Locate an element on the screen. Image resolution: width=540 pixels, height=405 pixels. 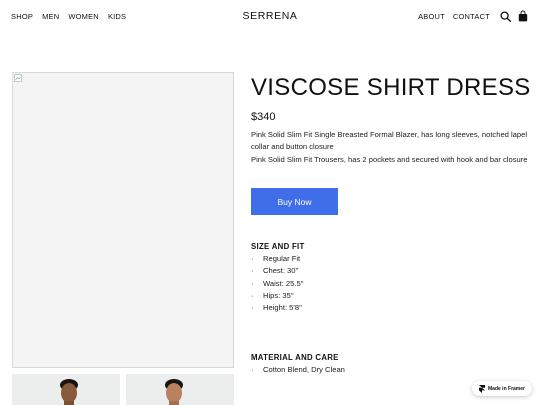
list-item-text: Chest: 30'' is located at coordinates (281, 271).